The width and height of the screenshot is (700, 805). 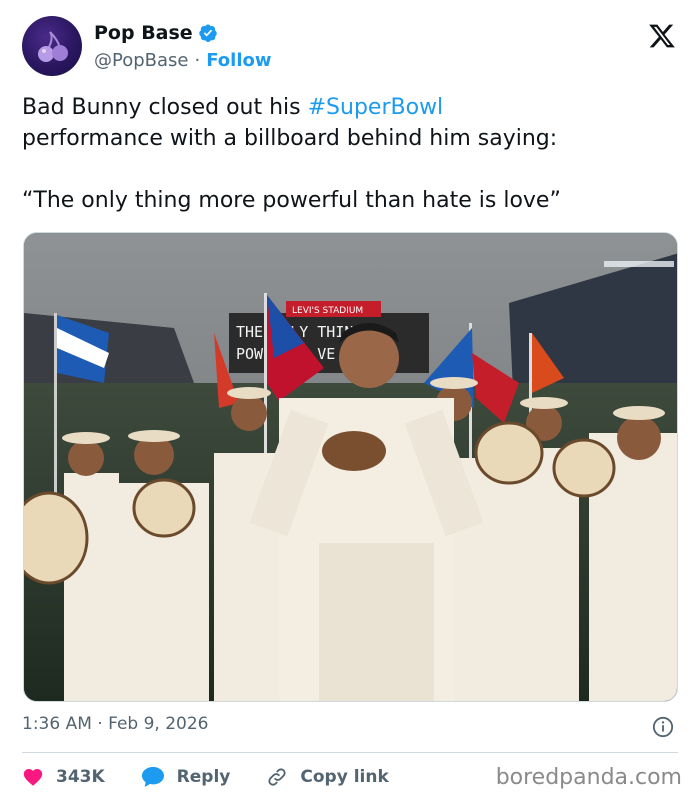 I want to click on tweet-time: 1:36 AM, so click(x=57, y=724).